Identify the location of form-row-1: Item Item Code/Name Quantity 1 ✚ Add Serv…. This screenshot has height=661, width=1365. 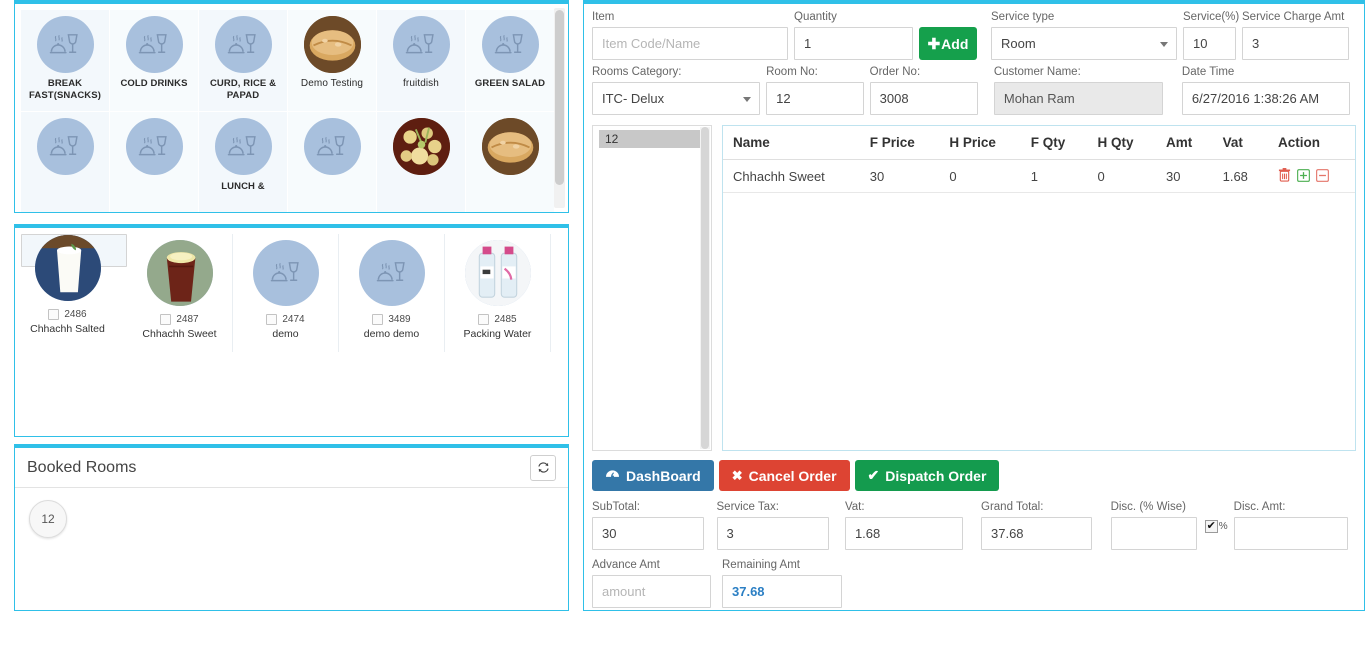
(974, 35).